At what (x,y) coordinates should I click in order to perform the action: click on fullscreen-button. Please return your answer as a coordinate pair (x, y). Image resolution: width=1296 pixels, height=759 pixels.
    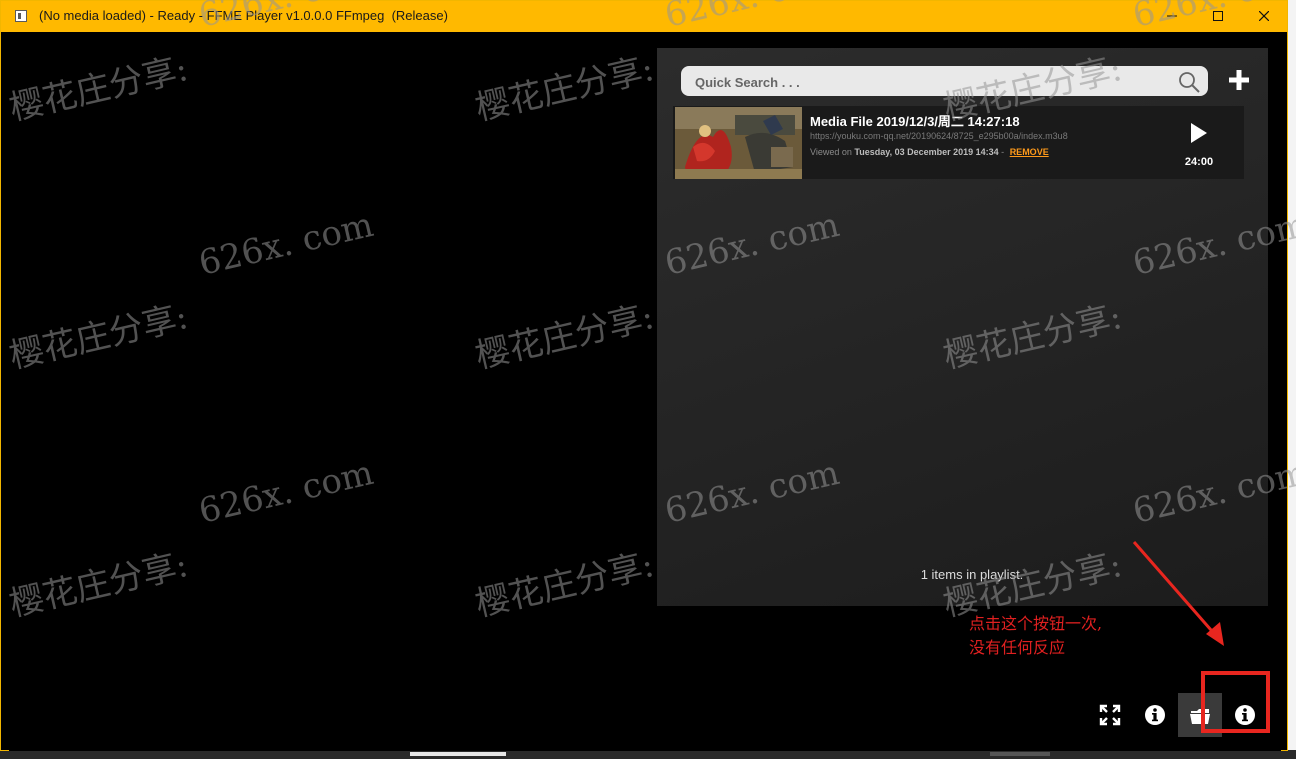
    Looking at the image, I should click on (1110, 715).